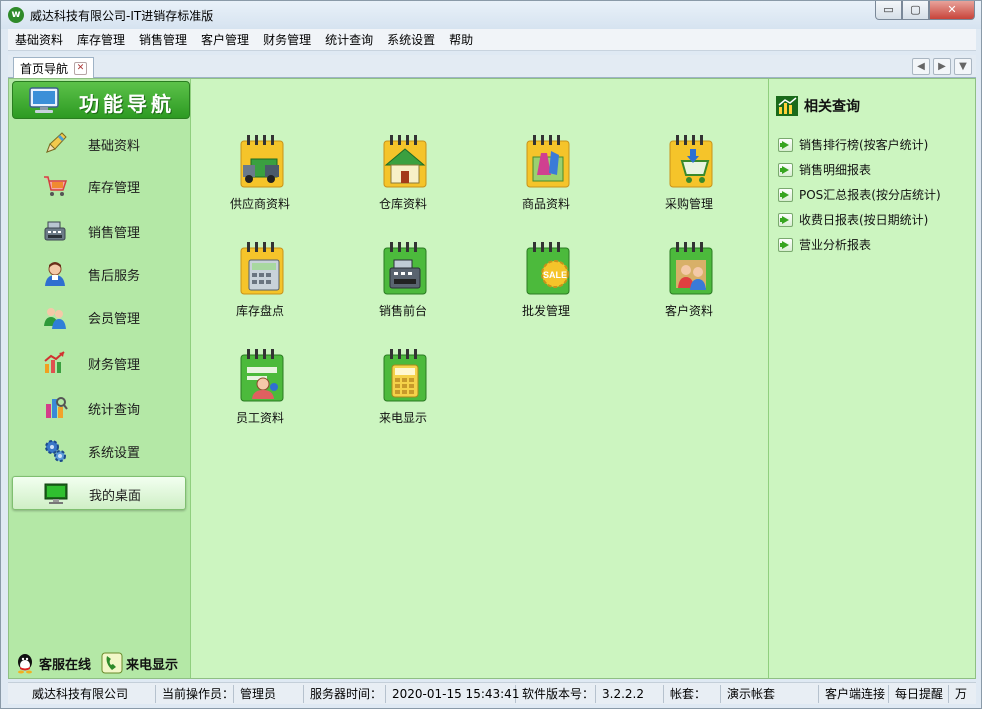  What do you see at coordinates (81, 68) in the screenshot?
I see `tab-close-icon: ✕` at bounding box center [81, 68].